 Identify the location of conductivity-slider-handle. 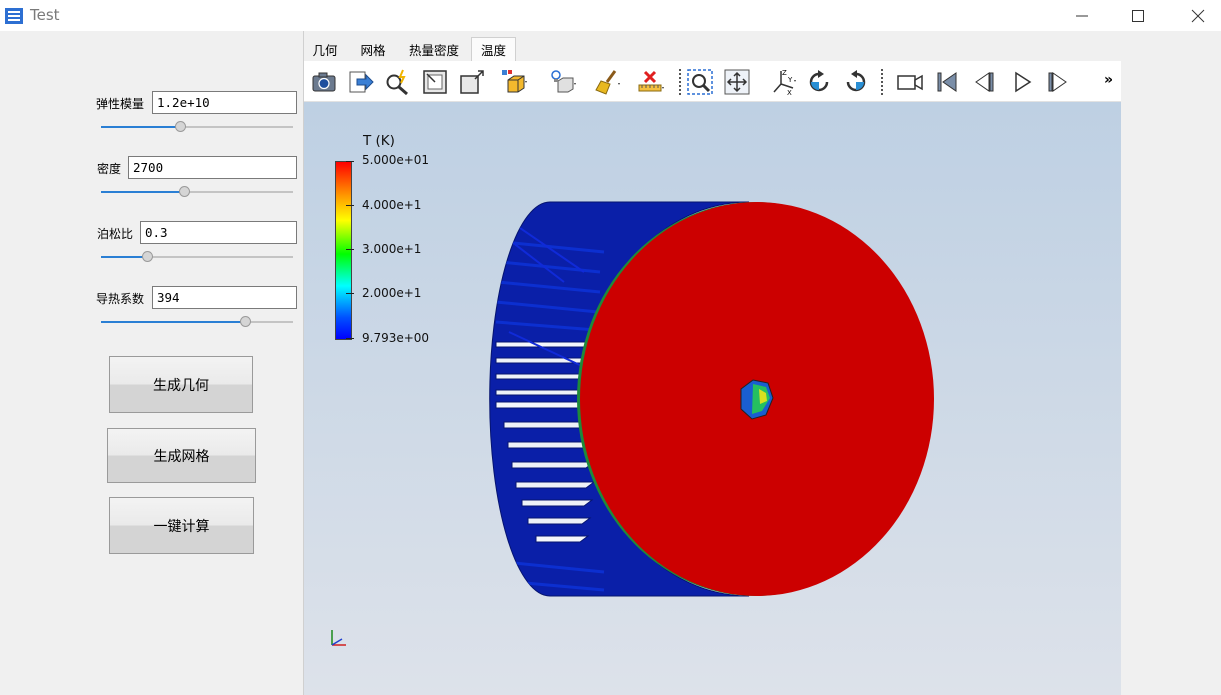
(245, 321).